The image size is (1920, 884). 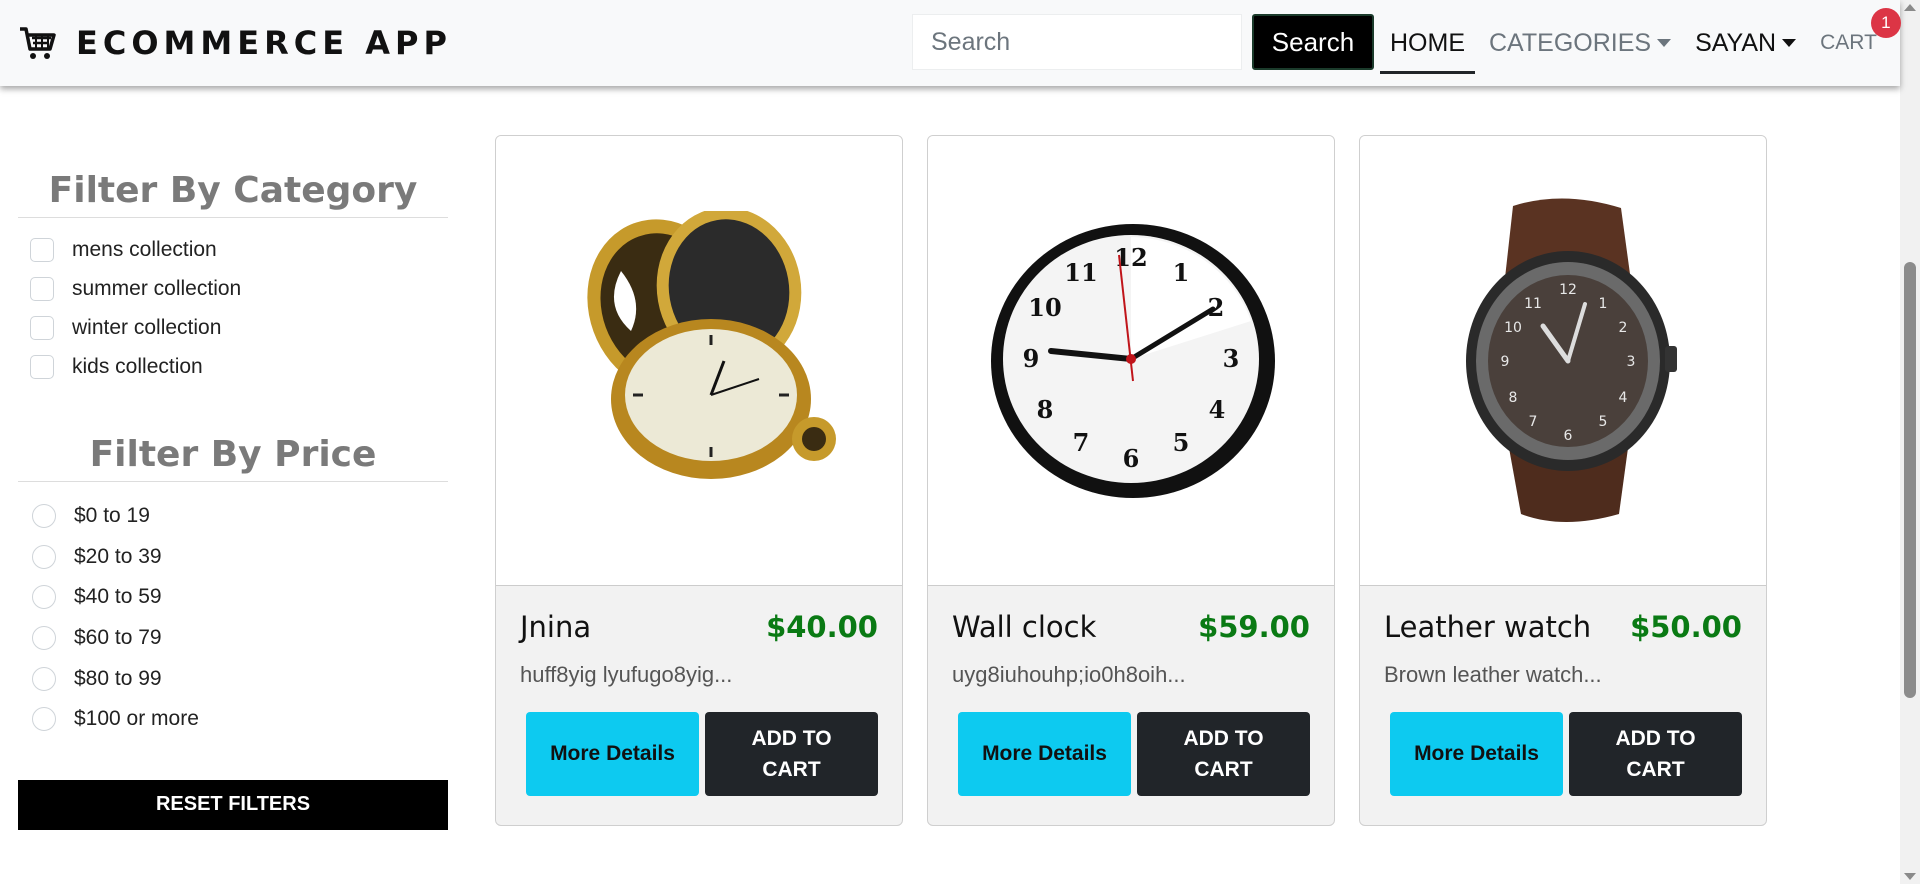 I want to click on category-option-label: summer collection, so click(x=157, y=288).